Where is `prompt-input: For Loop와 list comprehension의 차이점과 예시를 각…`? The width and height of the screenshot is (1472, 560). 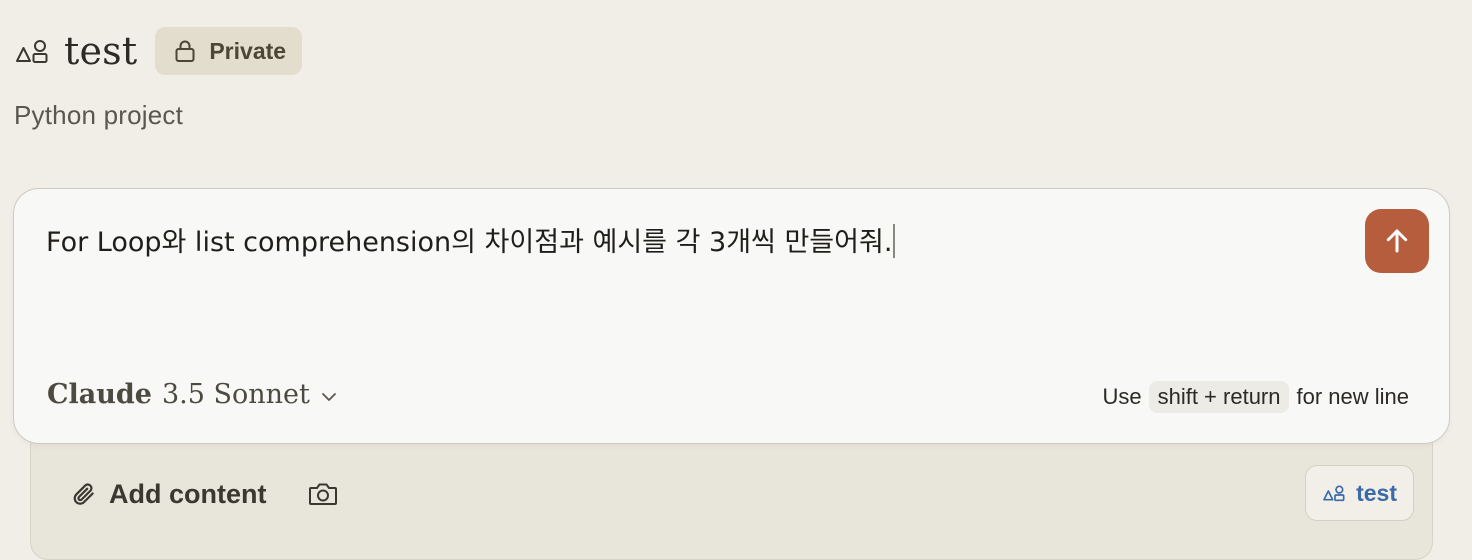
prompt-input: For Loop와 list comprehension의 차이점과 예시를 각… is located at coordinates (686, 243).